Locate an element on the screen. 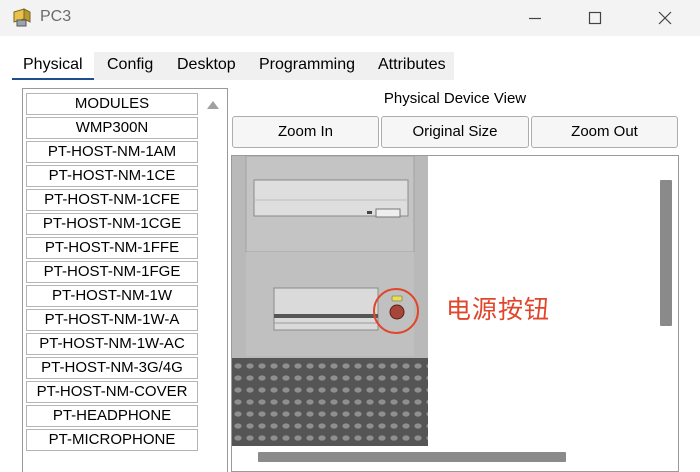  maximize-icon is located at coordinates (595, 18).